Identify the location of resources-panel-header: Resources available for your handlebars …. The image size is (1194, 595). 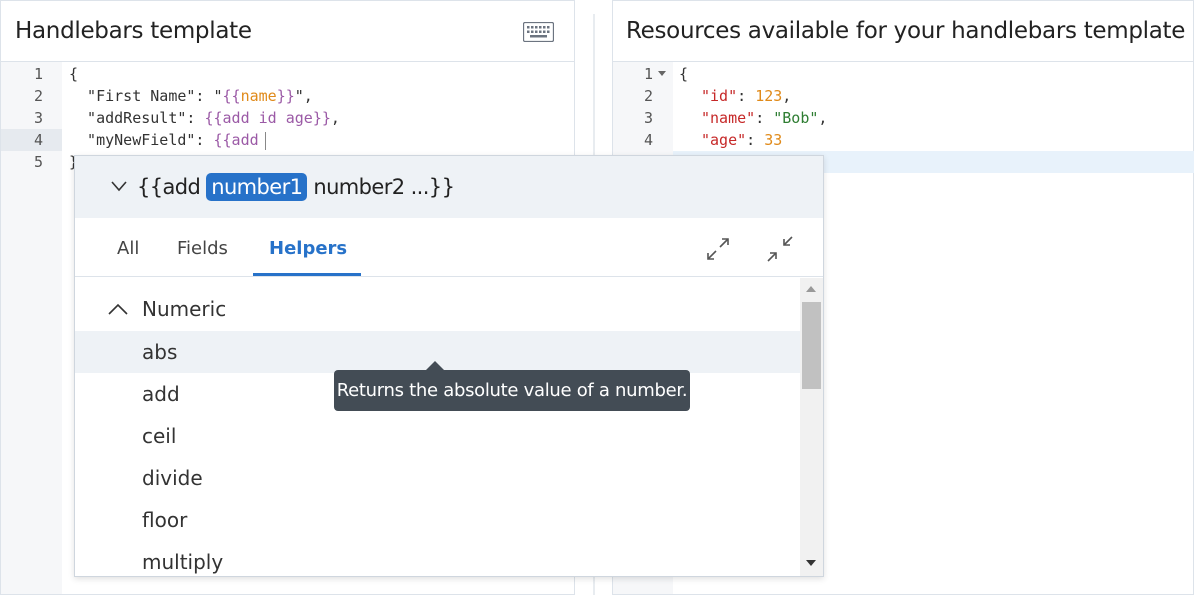
(903, 31).